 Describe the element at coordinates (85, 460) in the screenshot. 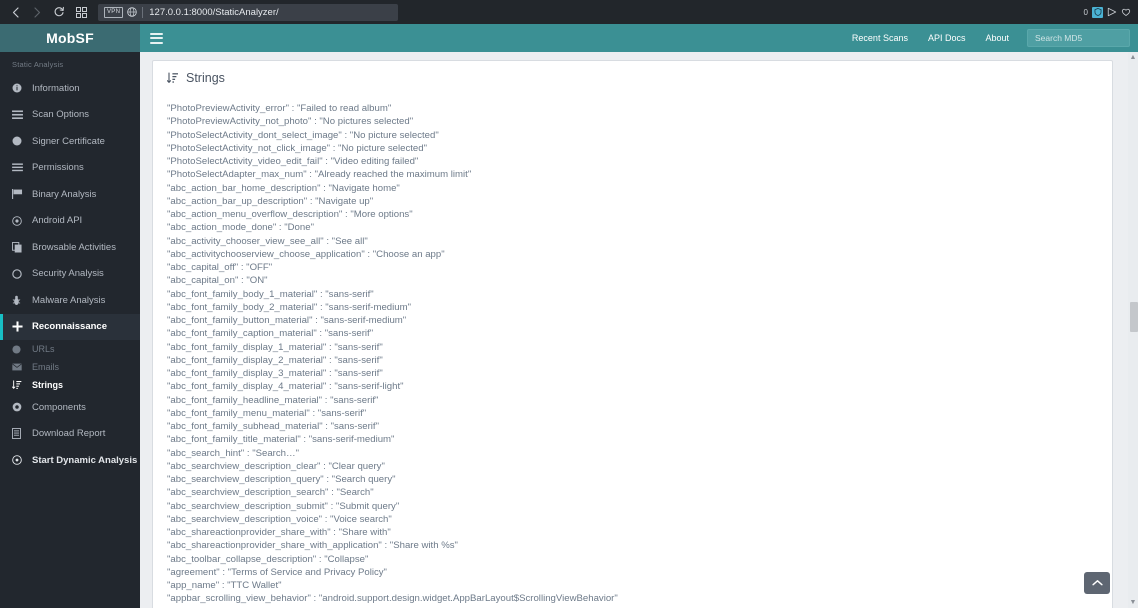

I see `sidebar-item-label: Start Dynamic Analysis` at that location.